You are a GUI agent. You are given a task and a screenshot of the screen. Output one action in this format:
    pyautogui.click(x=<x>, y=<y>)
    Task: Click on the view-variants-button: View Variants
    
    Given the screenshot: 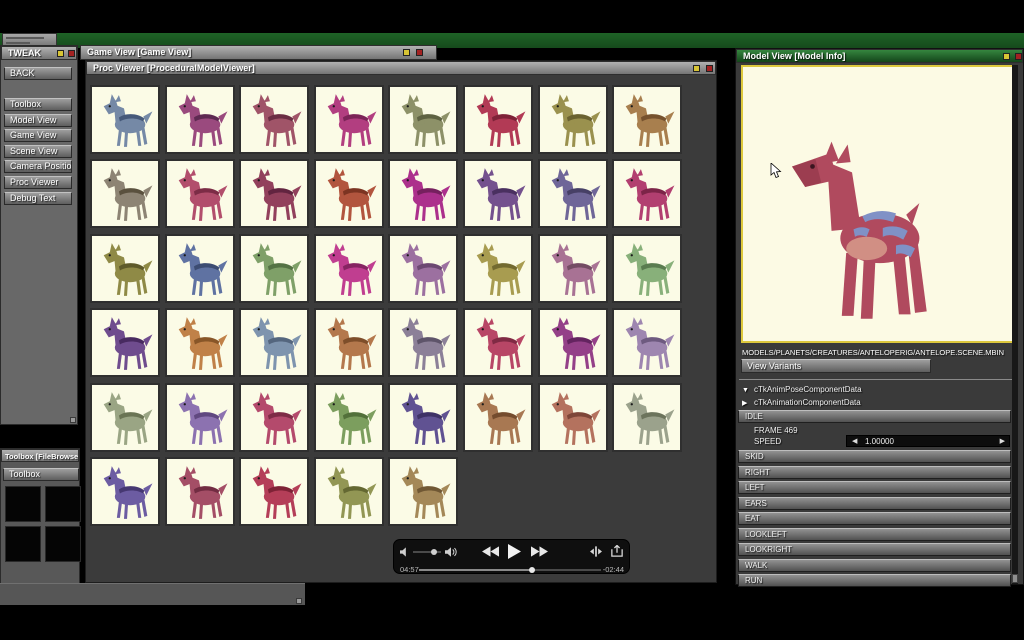 What is the action you would take?
    pyautogui.click(x=836, y=366)
    